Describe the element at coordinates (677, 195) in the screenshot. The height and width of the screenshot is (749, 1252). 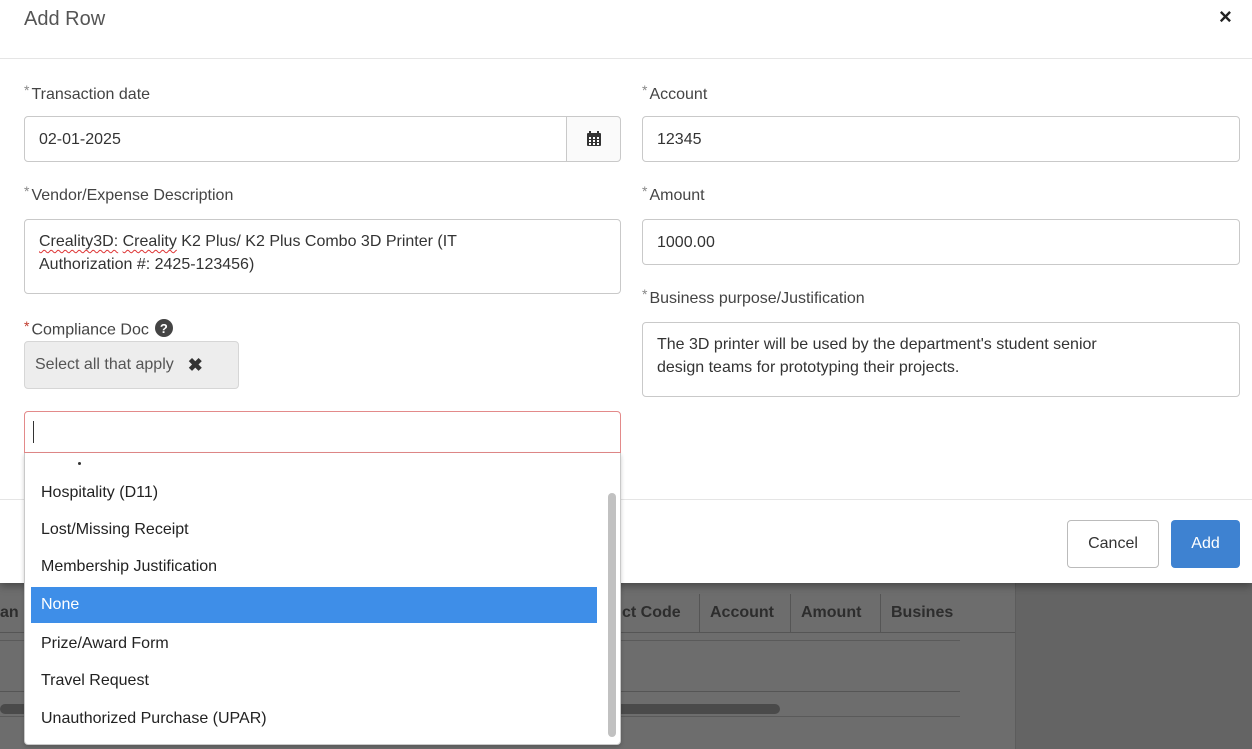
I see `amount-label-text: Amount` at that location.